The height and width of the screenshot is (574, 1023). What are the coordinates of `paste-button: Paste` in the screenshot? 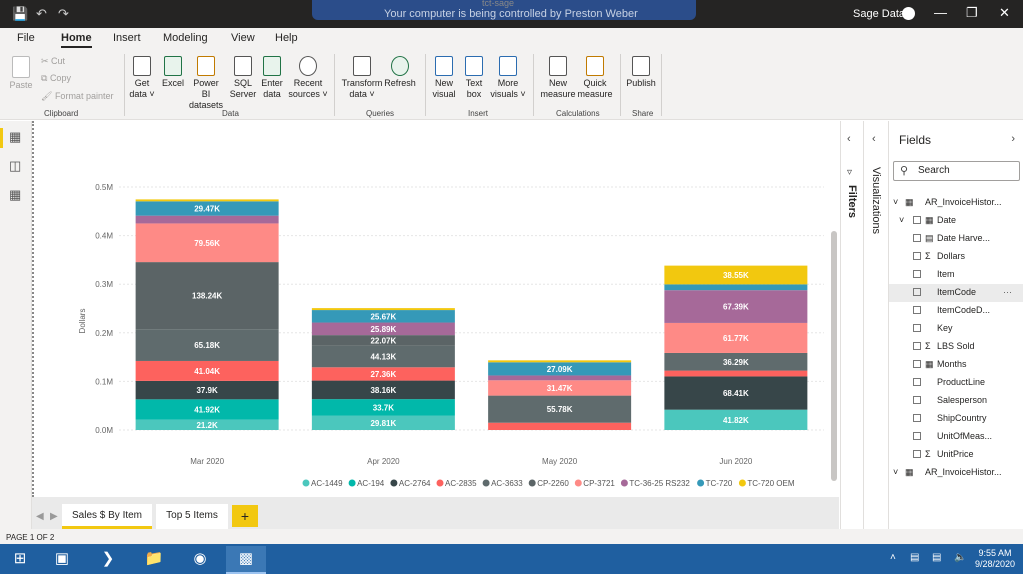 It's located at (21, 73).